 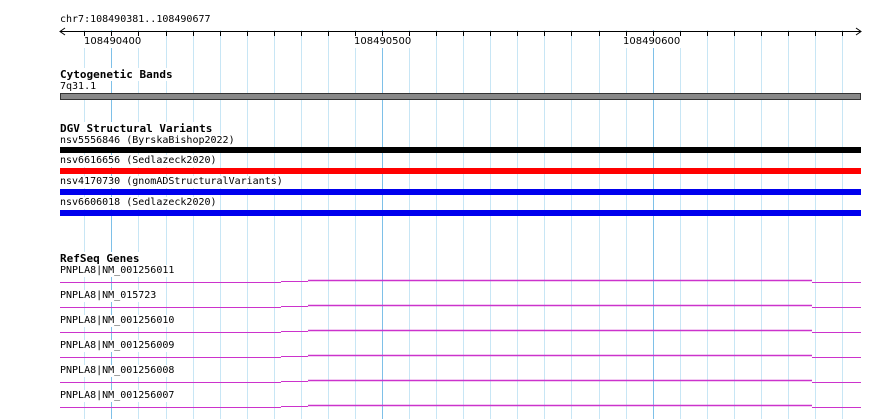 What do you see at coordinates (117, 271) in the screenshot?
I see `gene-label: PNPLA8|NM_001256011` at bounding box center [117, 271].